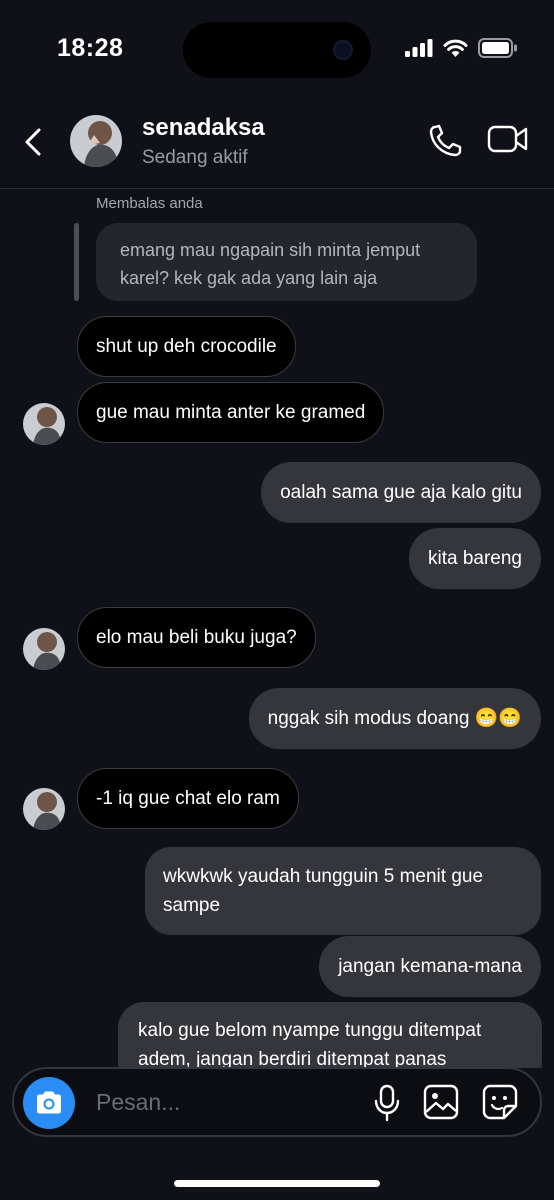  I want to click on reply-indicator, so click(76, 262).